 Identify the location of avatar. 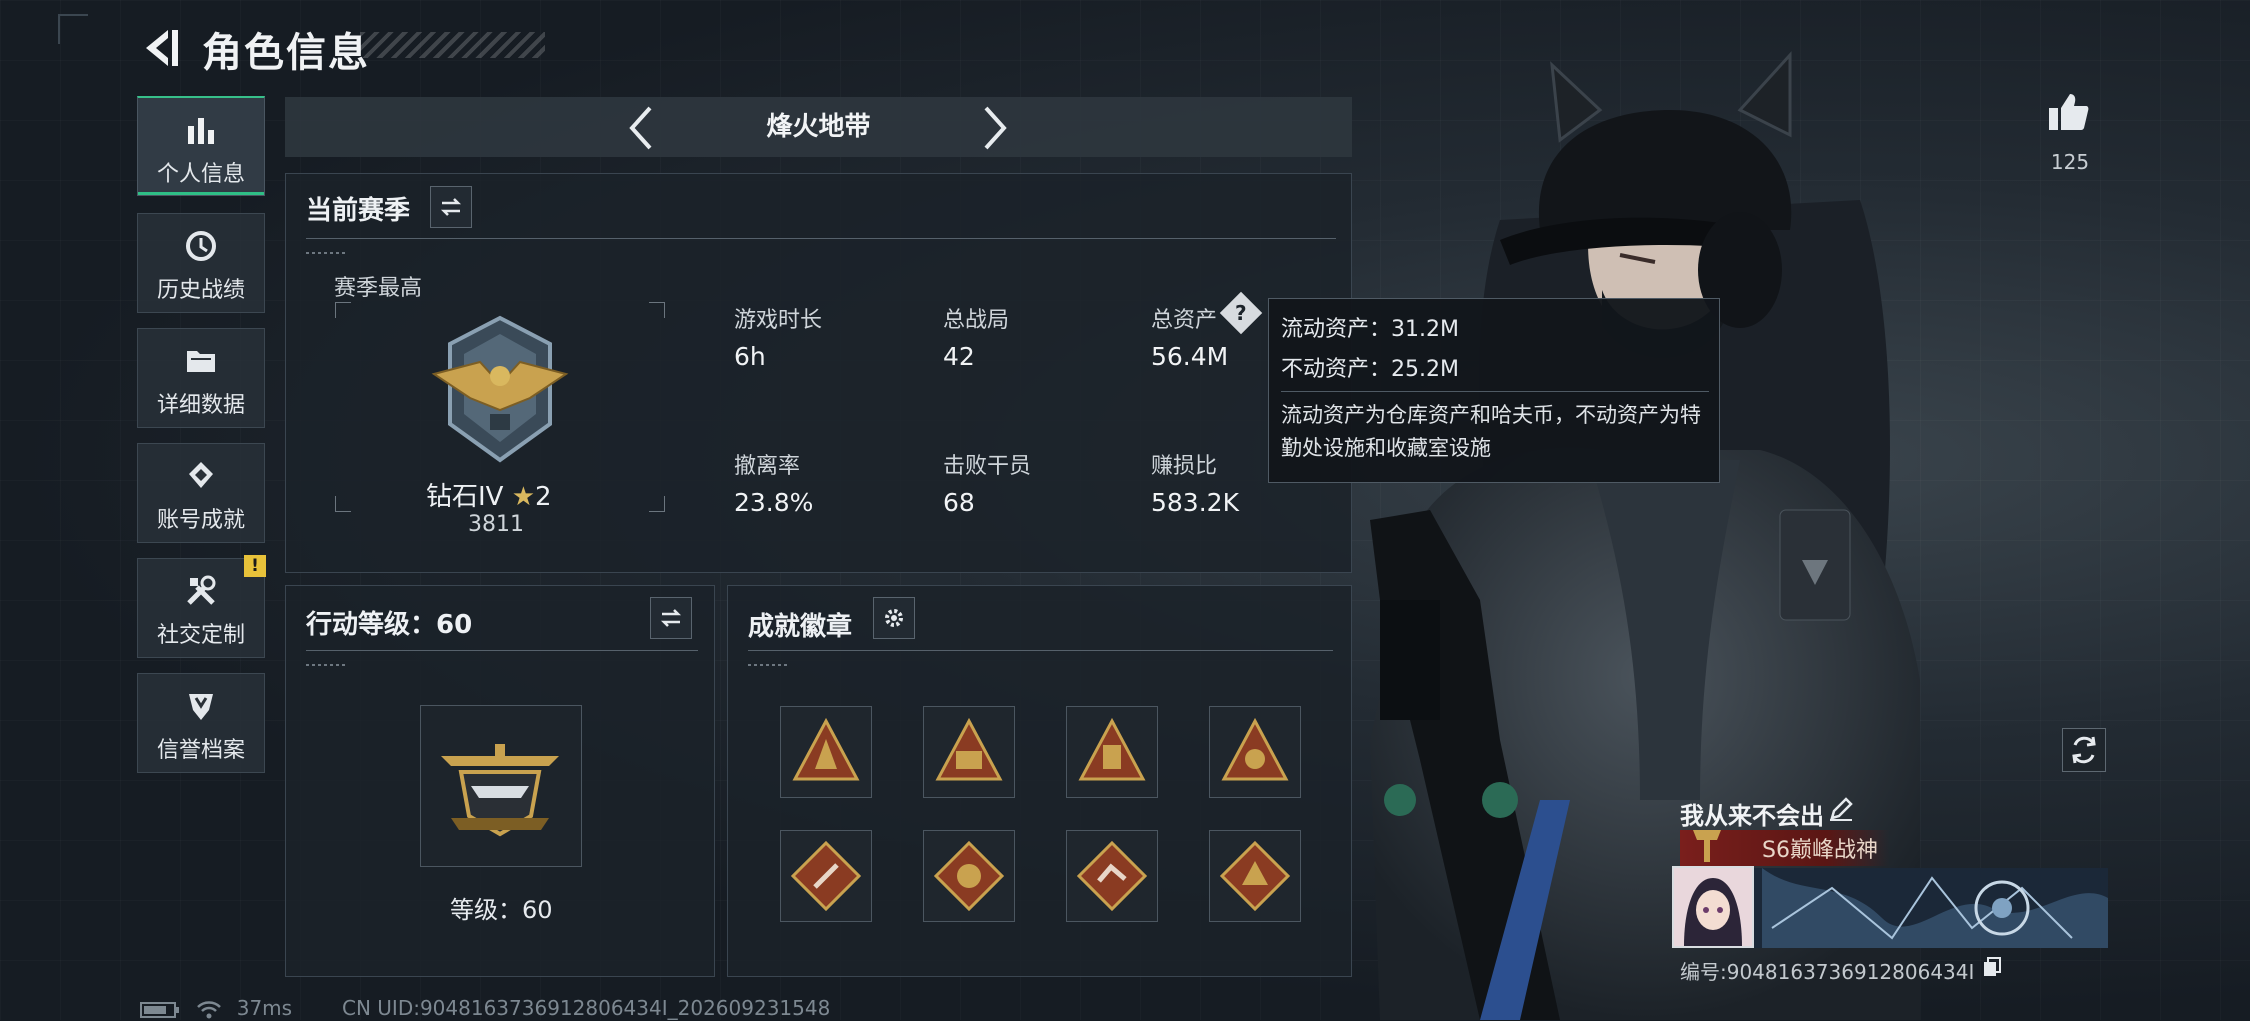
(1713, 907).